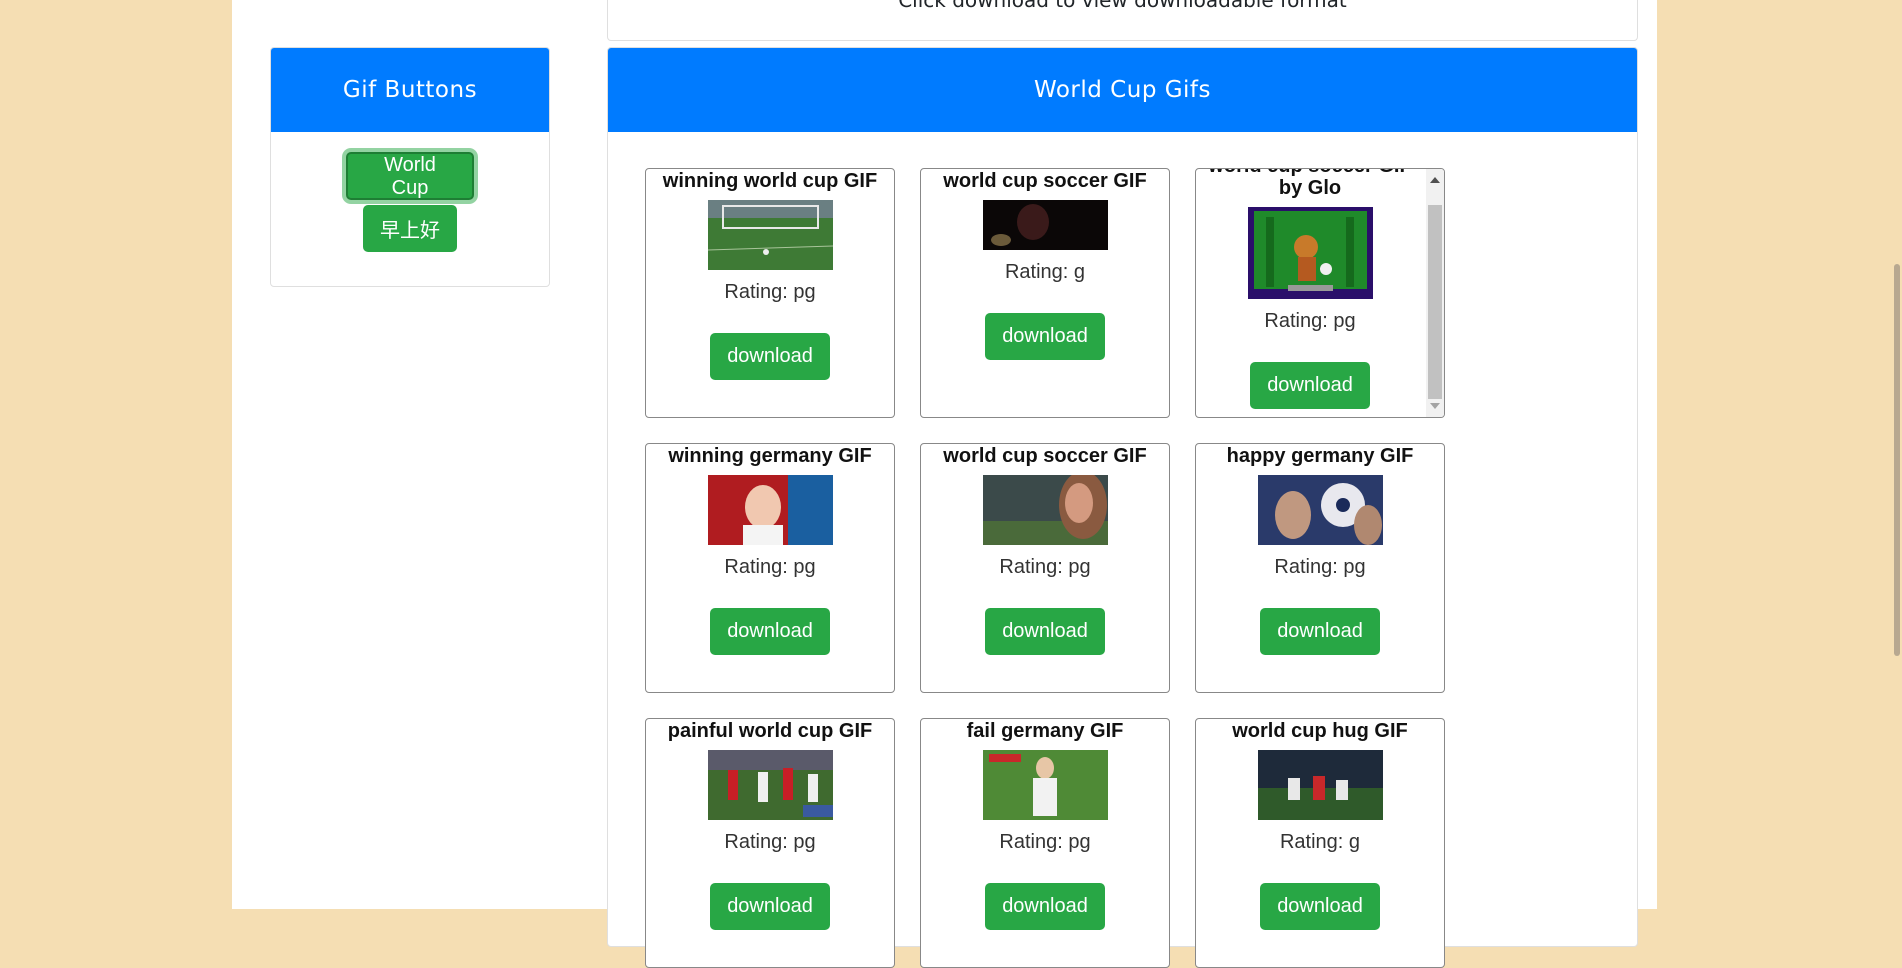 This screenshot has height=968, width=1902. Describe the element at coordinates (410, 176) in the screenshot. I see `world-cup-button: World Cup` at that location.